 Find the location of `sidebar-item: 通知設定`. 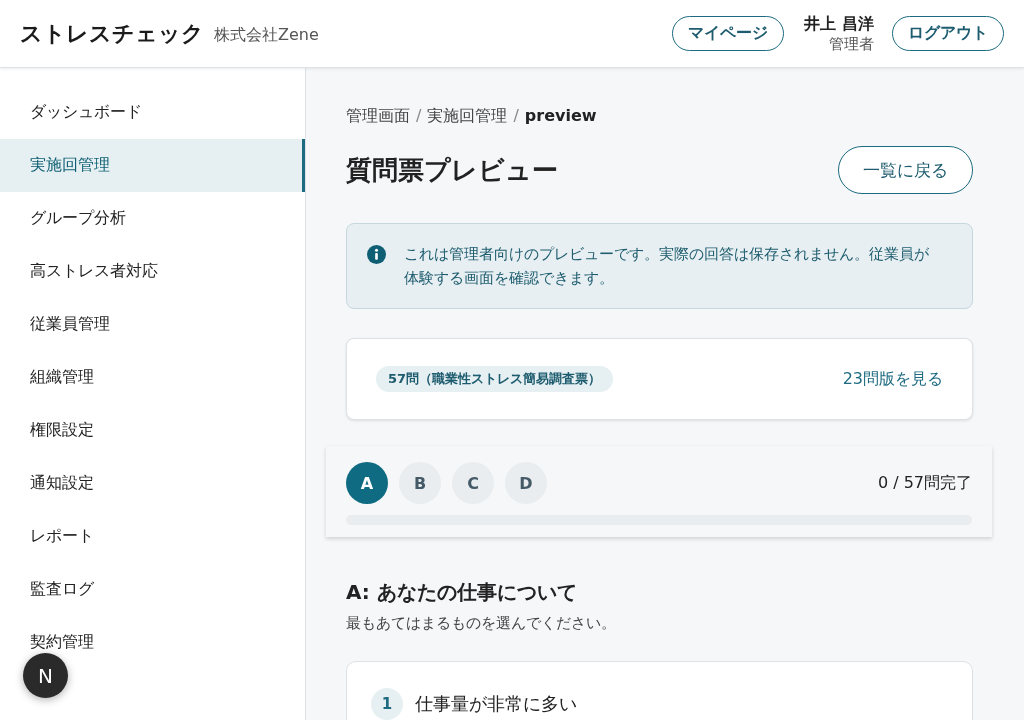

sidebar-item: 通知設定 is located at coordinates (152, 483).